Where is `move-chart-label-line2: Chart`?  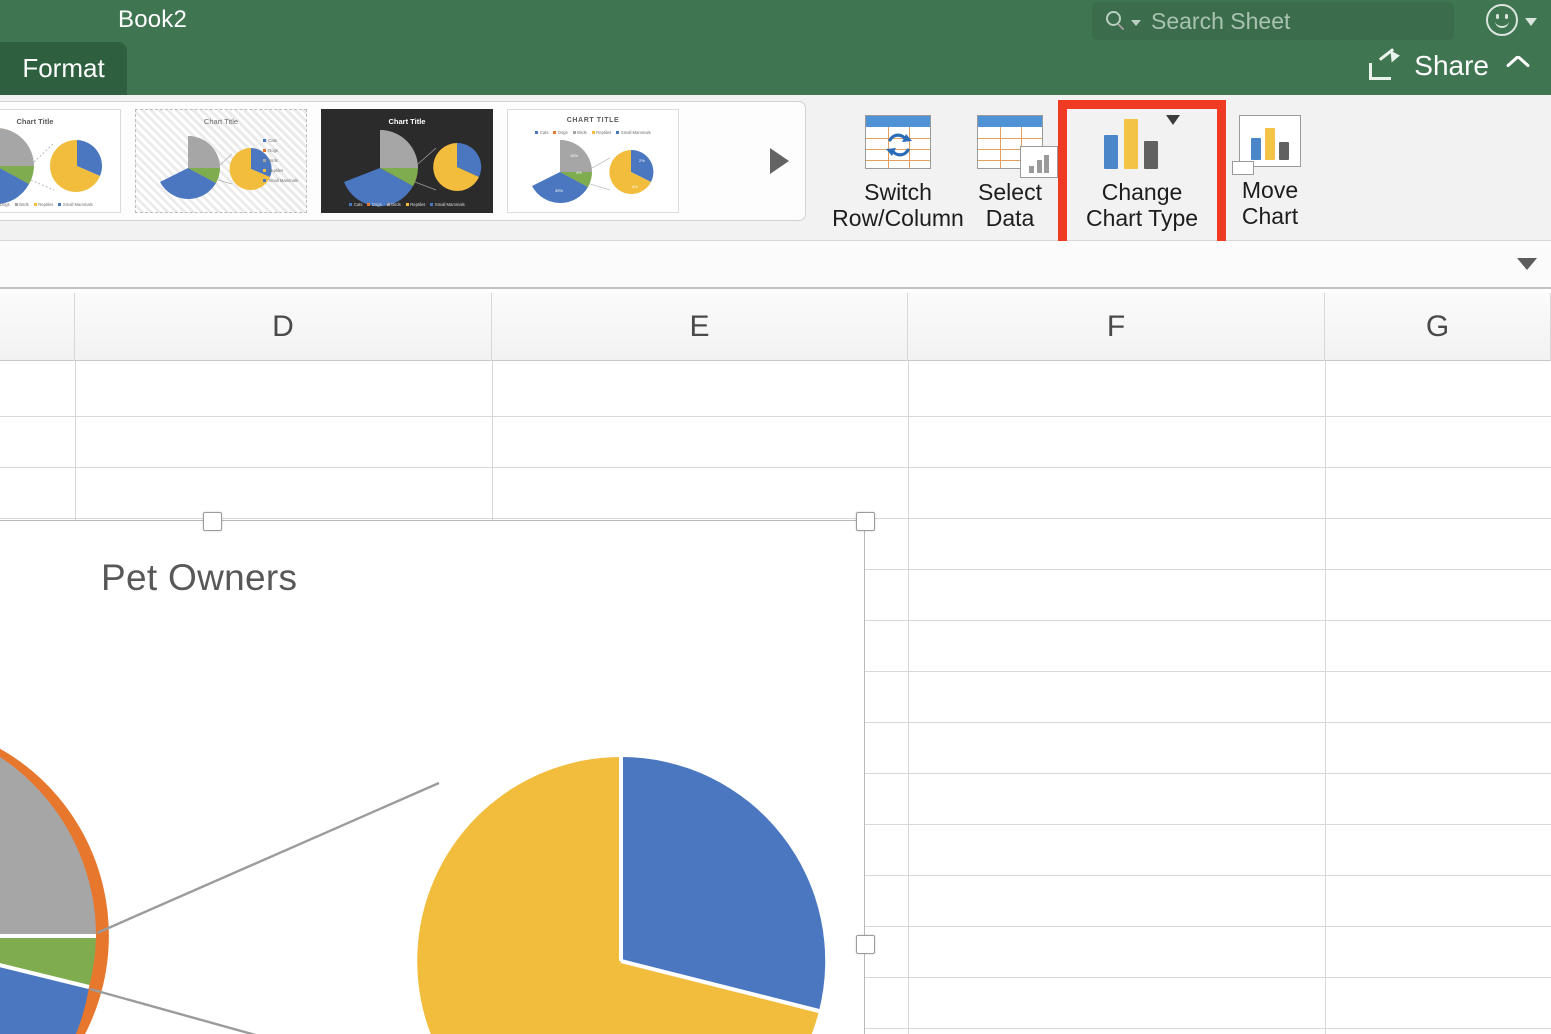 move-chart-label-line2: Chart is located at coordinates (1270, 216).